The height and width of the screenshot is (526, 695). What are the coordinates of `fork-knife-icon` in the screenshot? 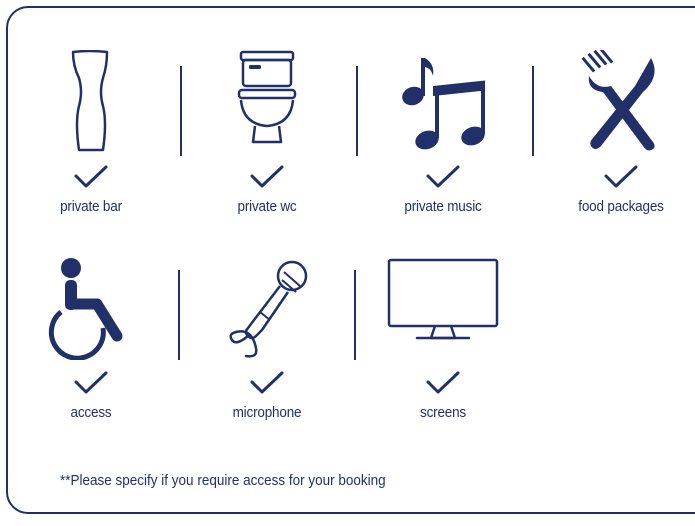 It's located at (620, 110).